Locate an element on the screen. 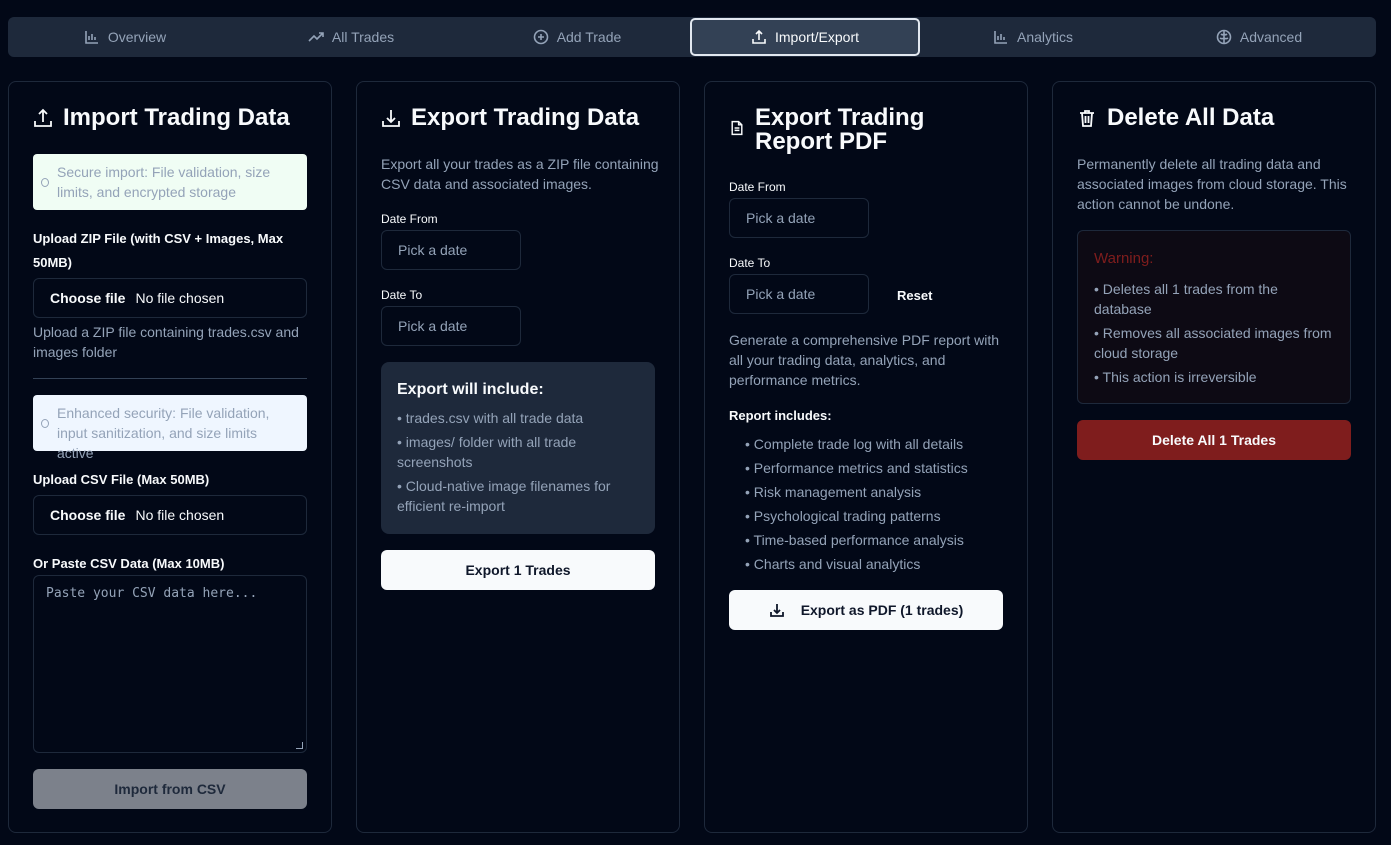  import-title: Import Trading Data is located at coordinates (170, 118).